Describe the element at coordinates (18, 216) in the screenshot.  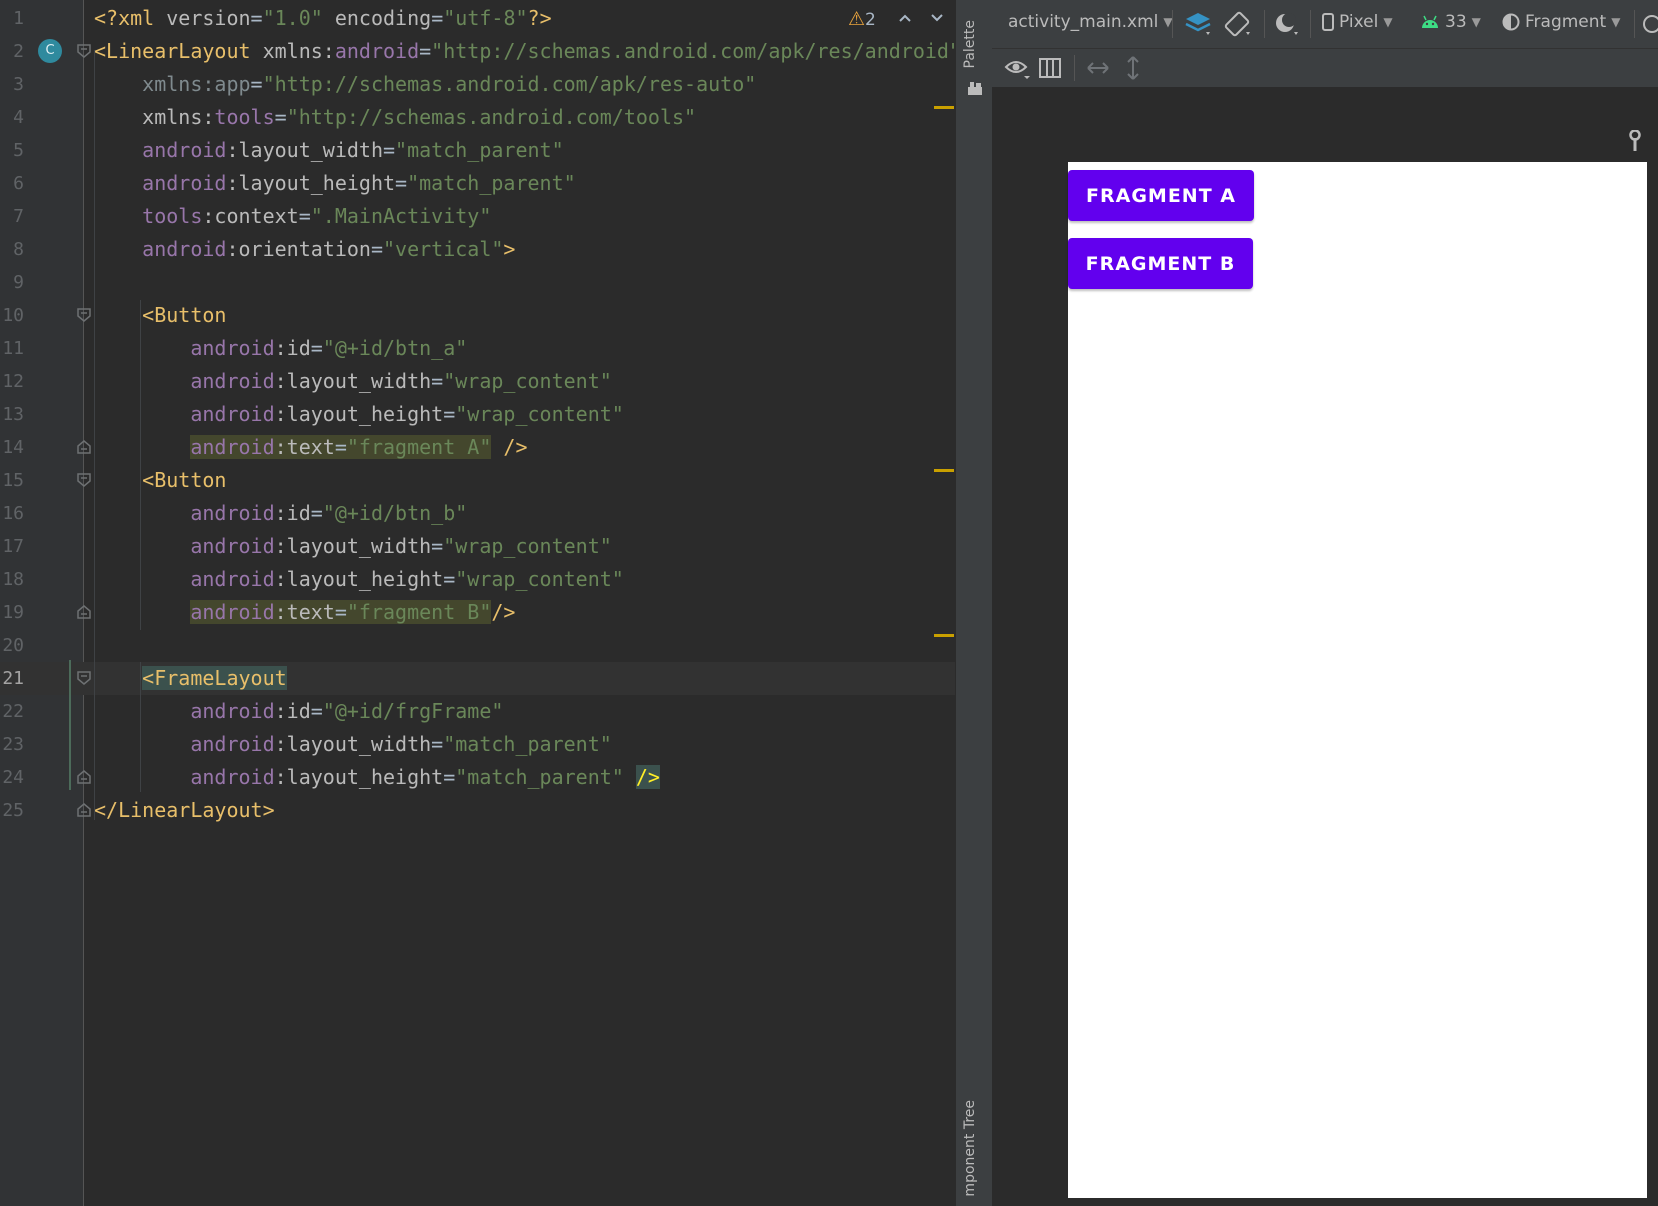
I see `line-number: 7` at that location.